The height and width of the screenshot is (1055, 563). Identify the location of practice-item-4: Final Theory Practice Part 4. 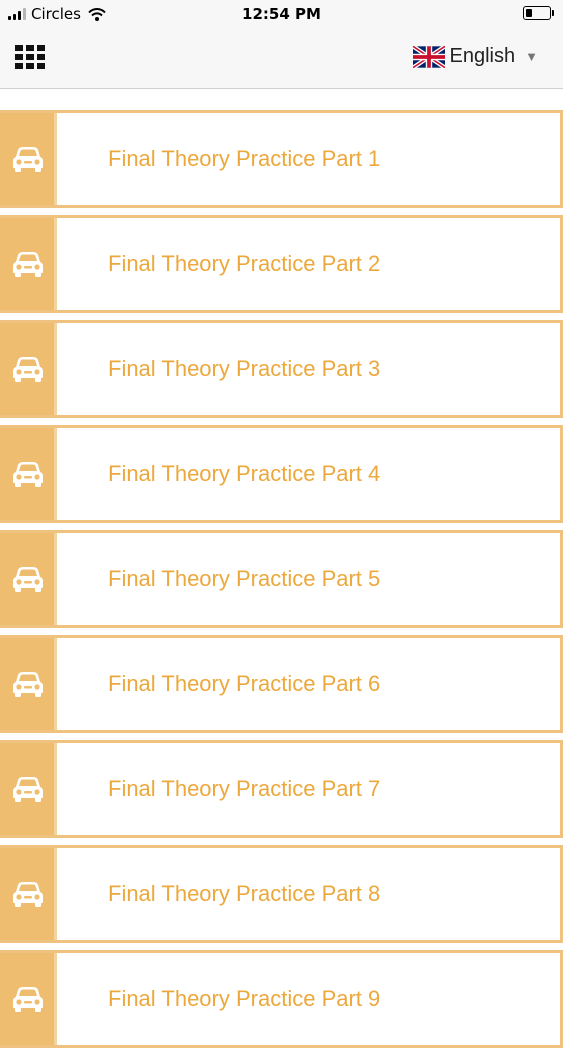
(281, 474).